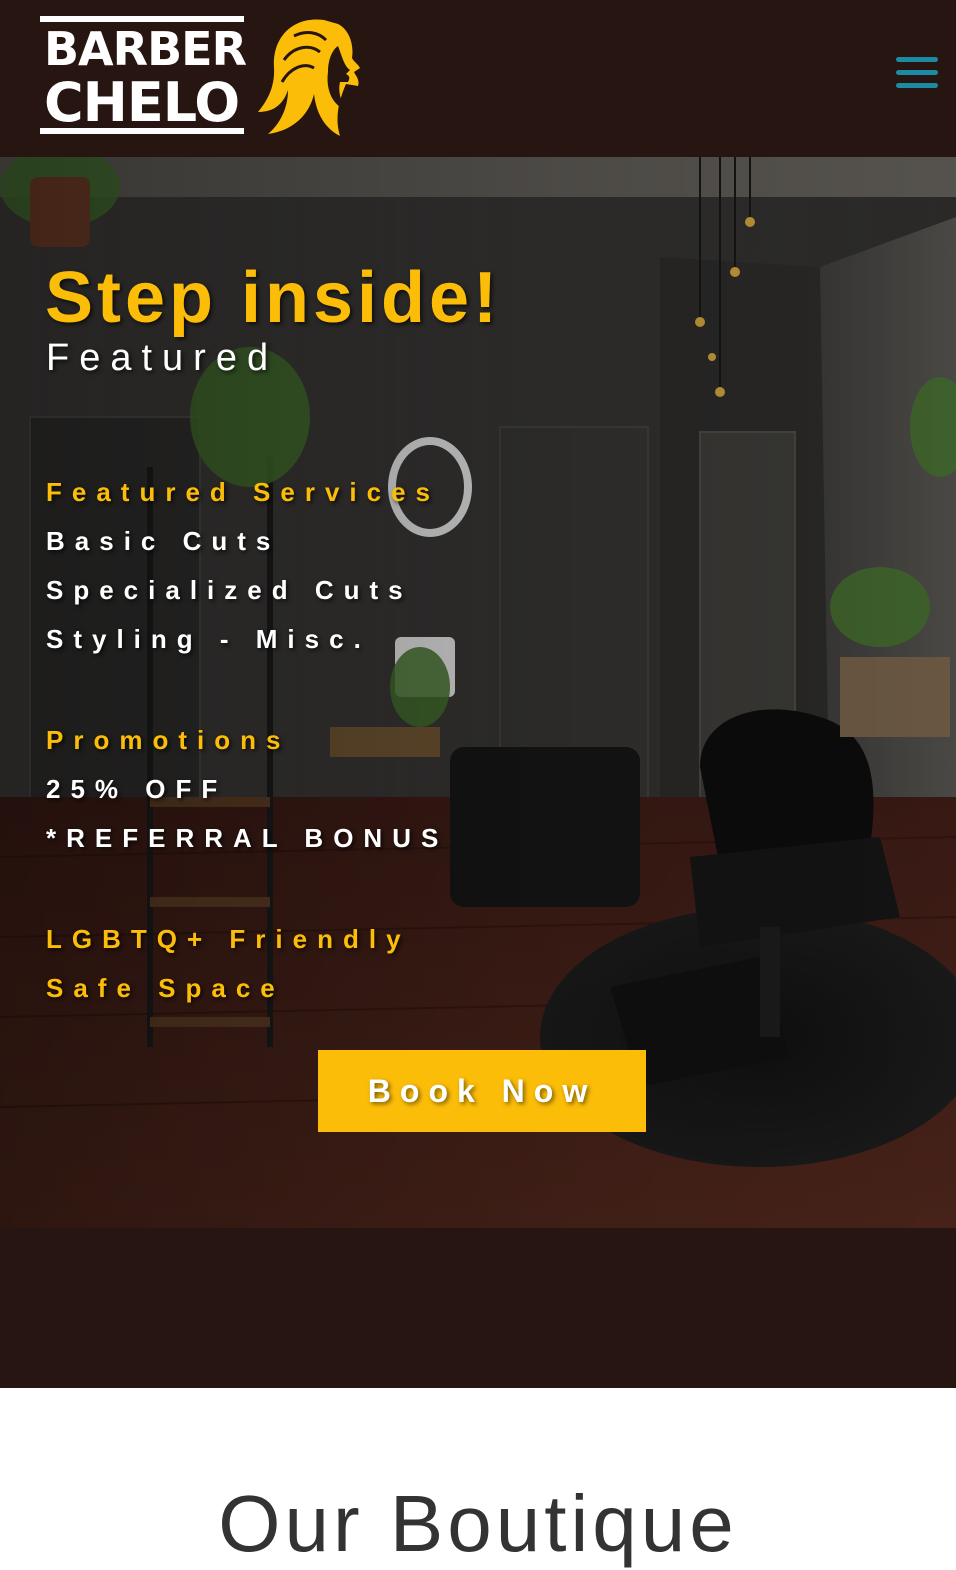 The height and width of the screenshot is (1570, 956). Describe the element at coordinates (243, 492) in the screenshot. I see `featured-services-heading: Featured Services` at that location.